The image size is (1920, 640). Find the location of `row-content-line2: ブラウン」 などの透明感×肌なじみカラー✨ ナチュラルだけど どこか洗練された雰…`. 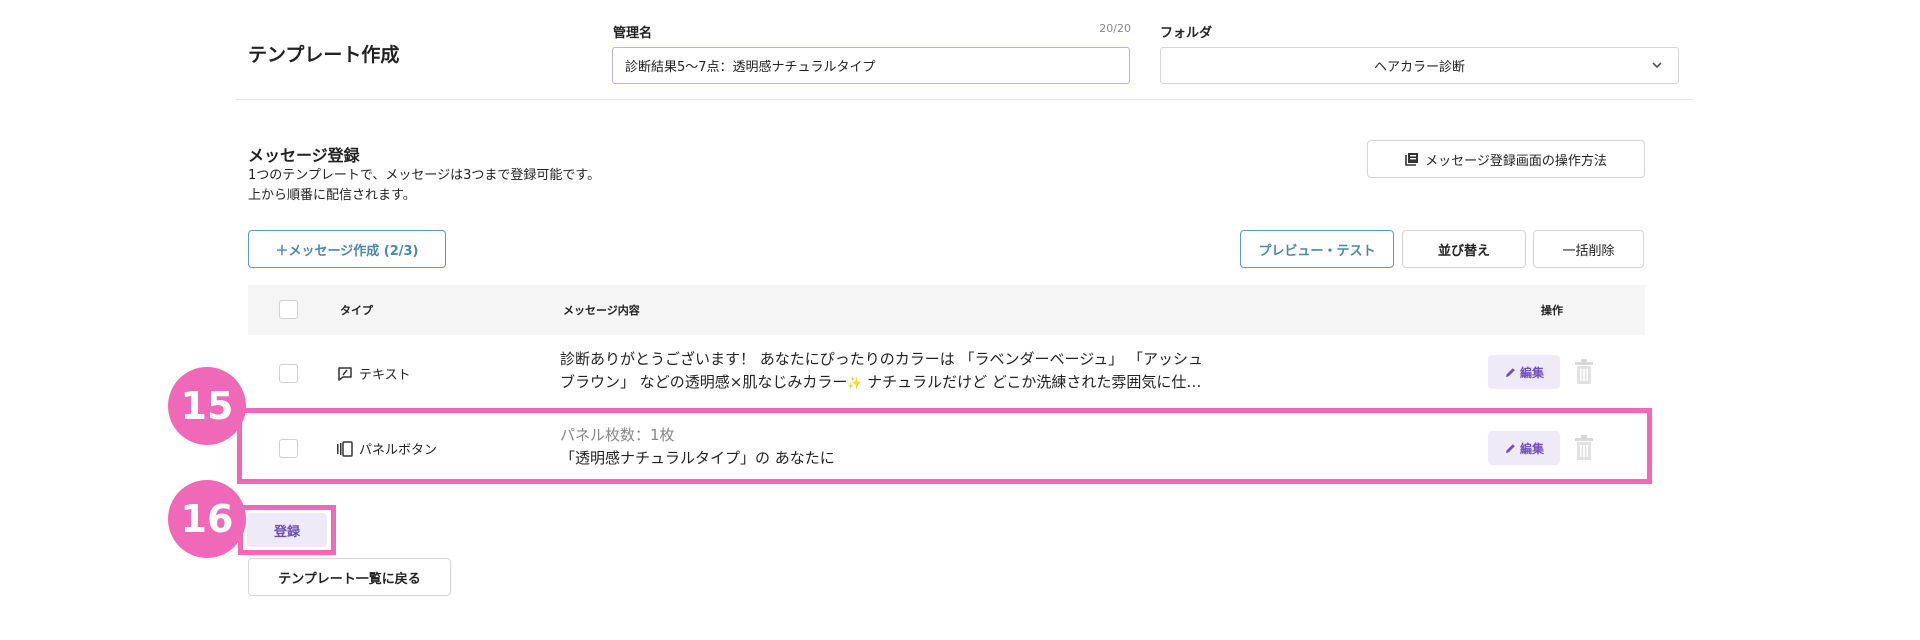

row-content-line2: ブラウン」 などの透明感×肌なじみカラー✨ ナチュラルだけど どこか洗練された雰… is located at coordinates (881, 383).